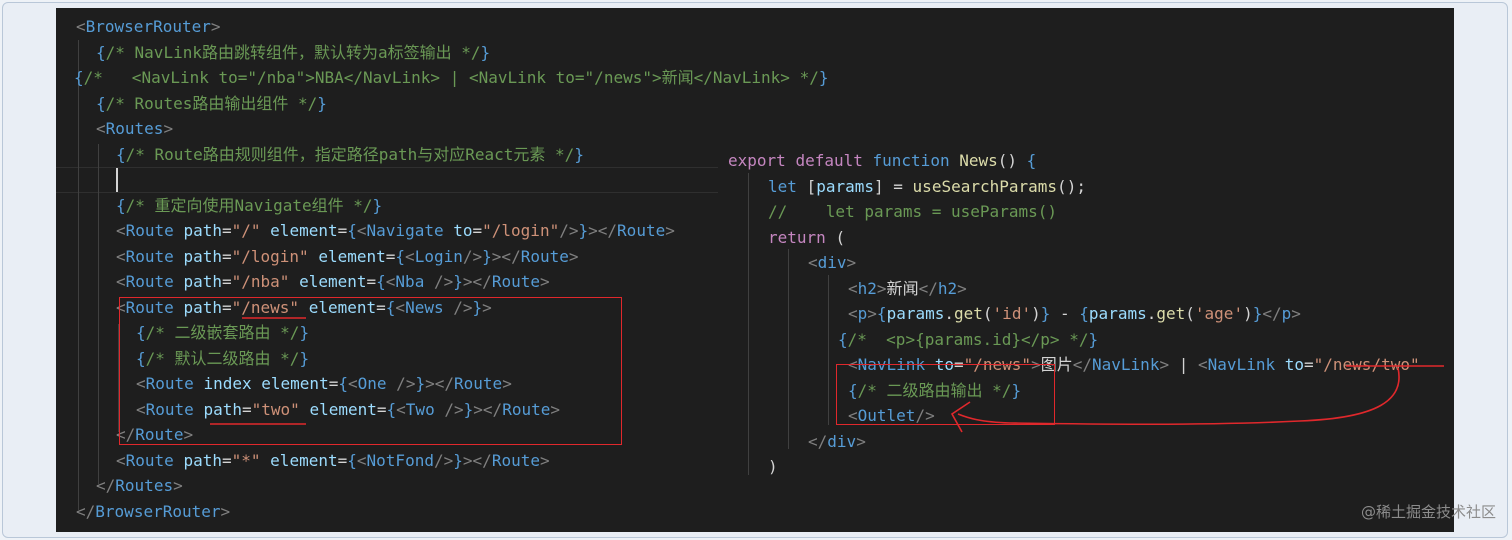  Describe the element at coordinates (135, 128) in the screenshot. I see `code-line-left: <Routes>` at that location.